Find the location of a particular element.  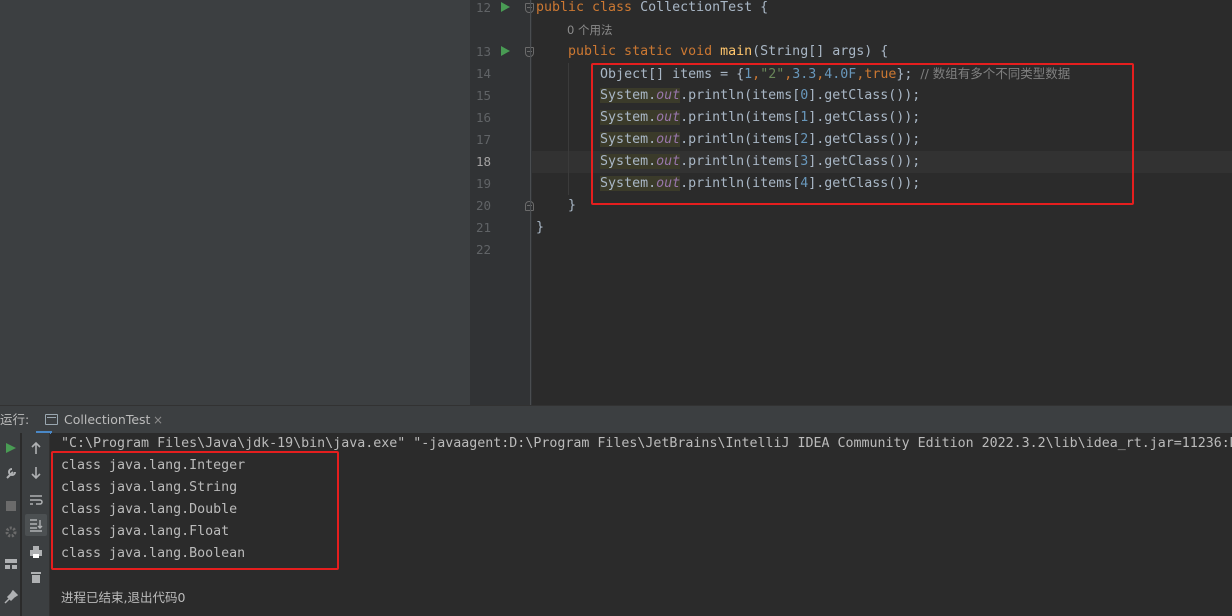

close-icon: × is located at coordinates (158, 420).